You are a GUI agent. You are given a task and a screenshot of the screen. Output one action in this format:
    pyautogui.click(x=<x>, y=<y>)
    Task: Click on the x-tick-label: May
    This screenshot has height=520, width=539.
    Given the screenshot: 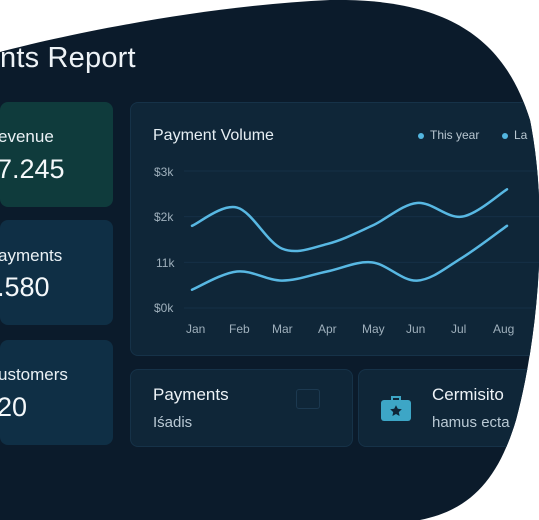 What is the action you would take?
    pyautogui.click(x=373, y=329)
    